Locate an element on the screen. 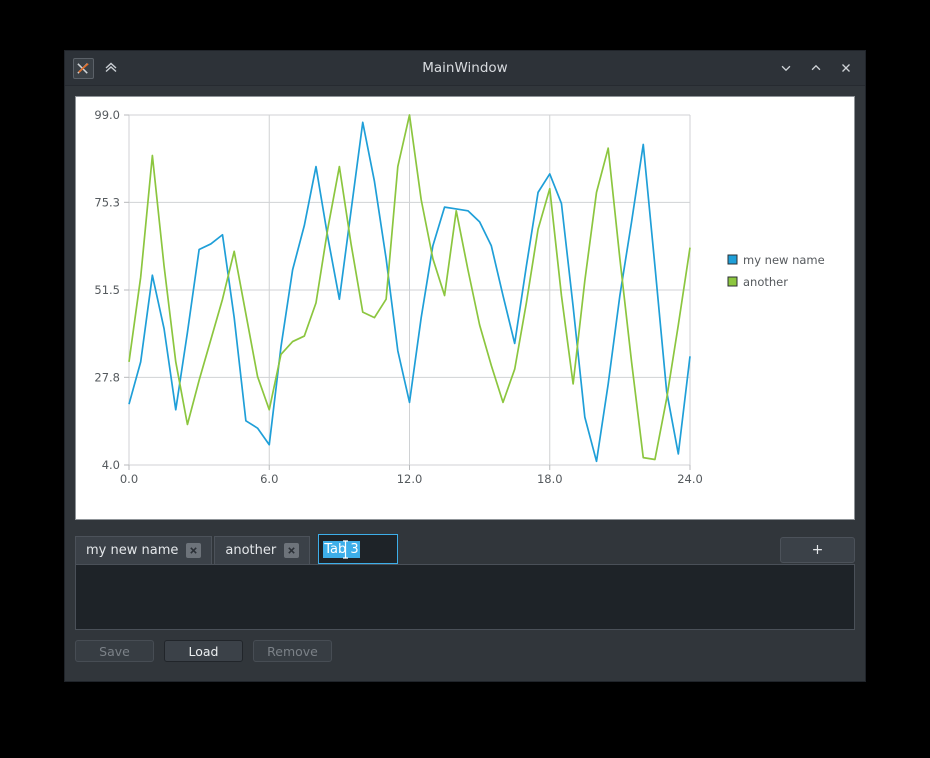 This screenshot has height=758, width=930. add-tab-label: + is located at coordinates (817, 550).